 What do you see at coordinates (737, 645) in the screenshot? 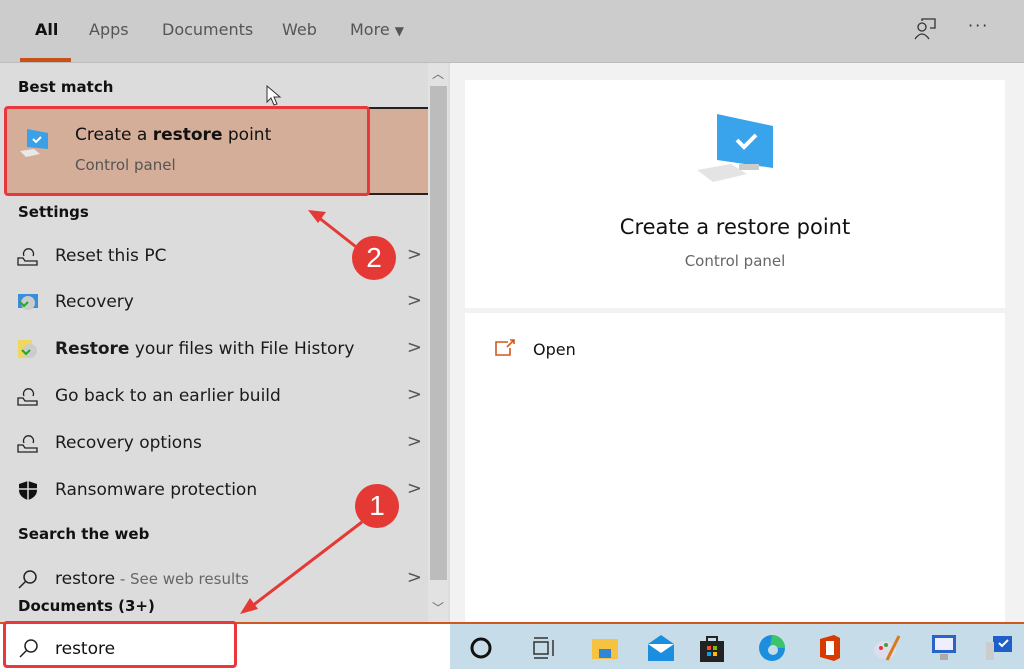
I see `taskbar` at bounding box center [737, 645].